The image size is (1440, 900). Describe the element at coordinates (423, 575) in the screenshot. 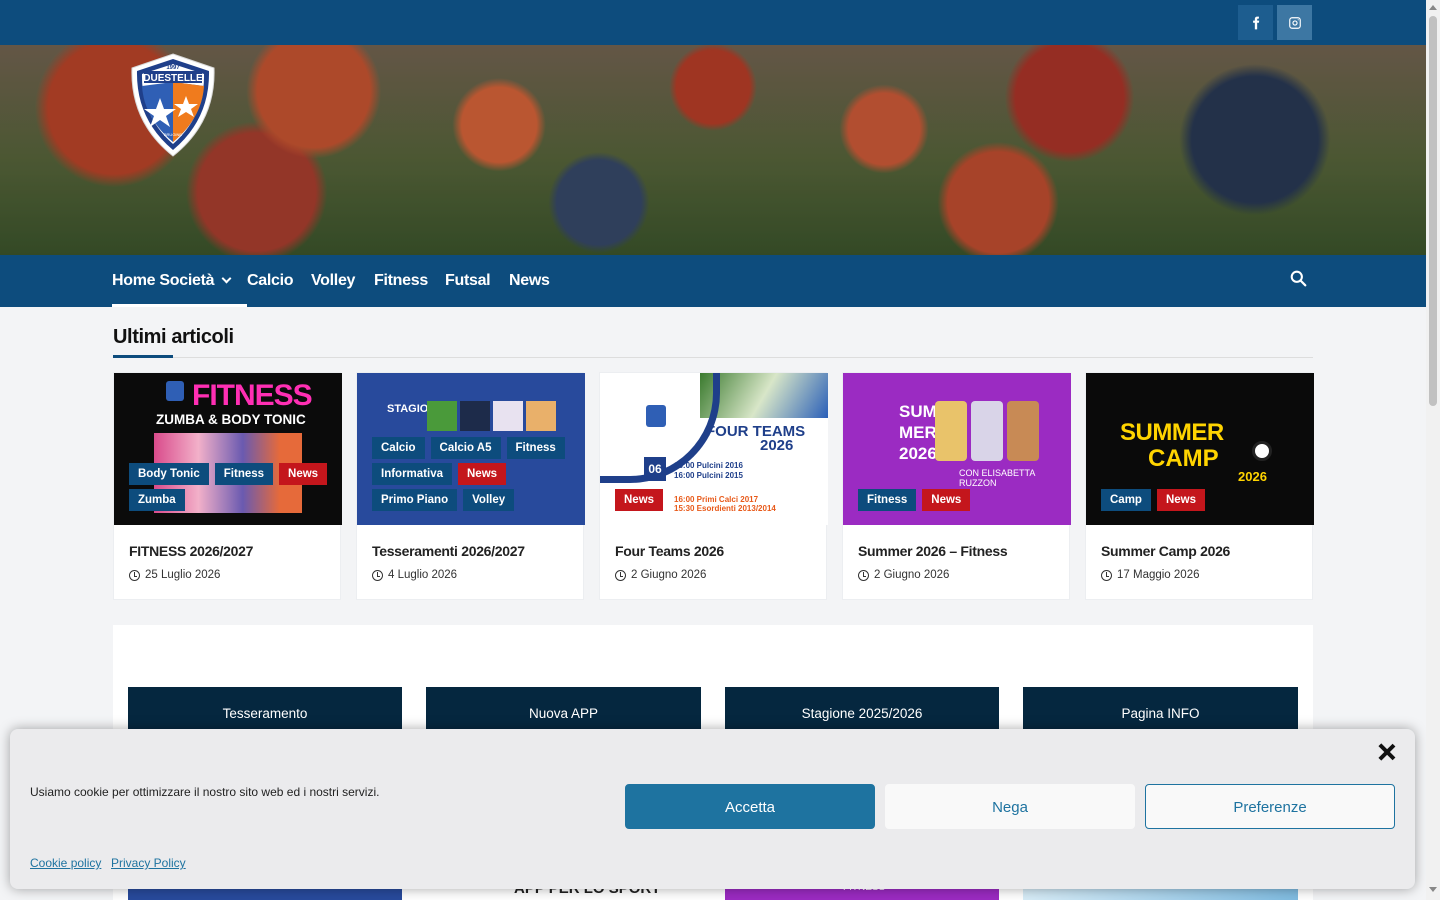

I see `article-date-text: 4 Luglio 2026` at that location.